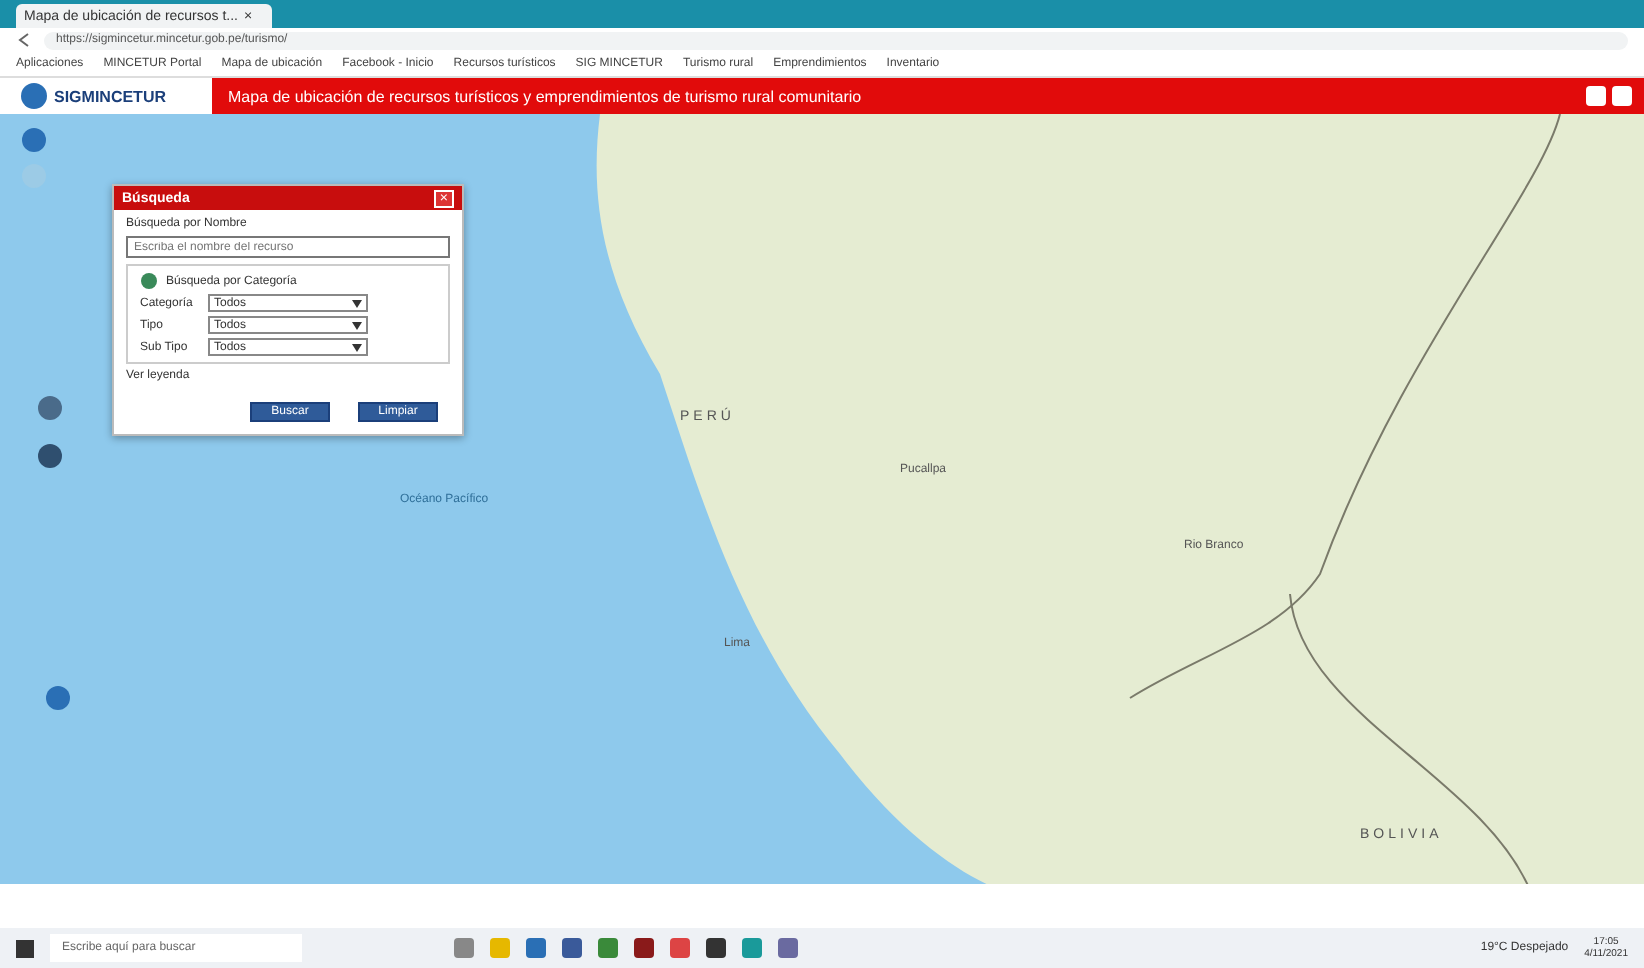 Image resolution: width=1644 pixels, height=968 pixels. I want to click on windows-icon, so click(25, 948).